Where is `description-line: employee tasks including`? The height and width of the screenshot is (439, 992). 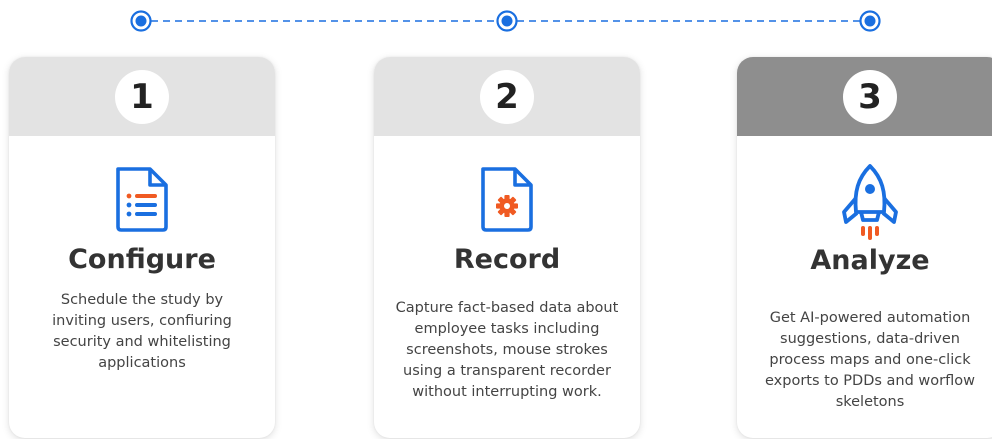 description-line: employee tasks including is located at coordinates (507, 329).